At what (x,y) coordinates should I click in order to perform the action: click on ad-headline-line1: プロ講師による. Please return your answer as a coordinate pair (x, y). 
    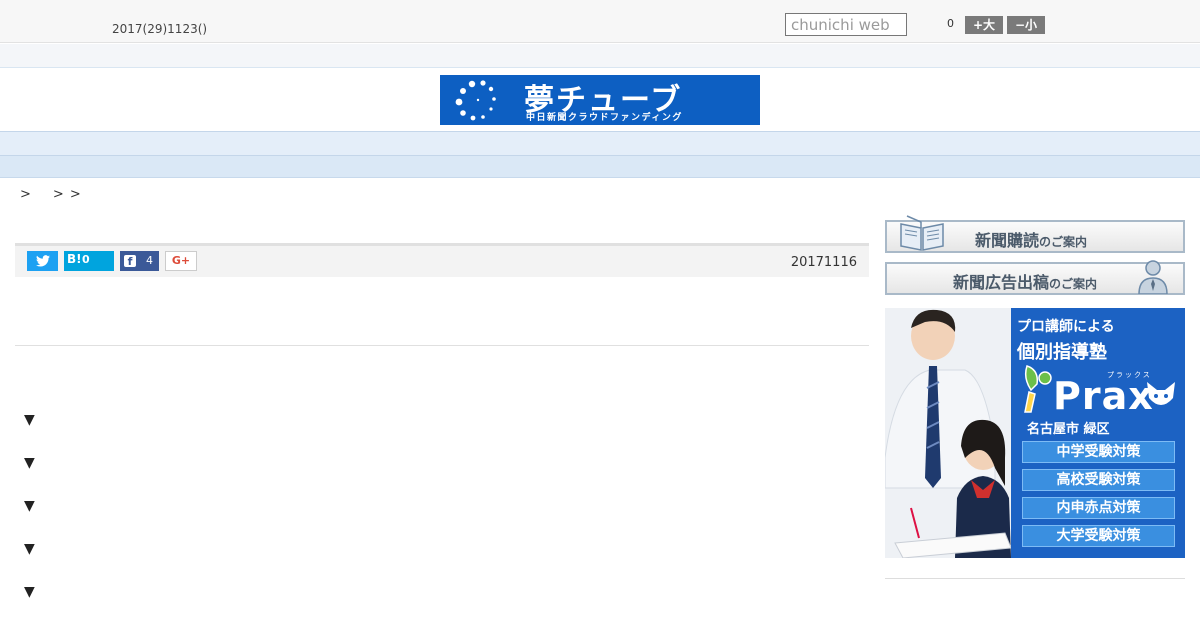
    Looking at the image, I should click on (1066, 327).